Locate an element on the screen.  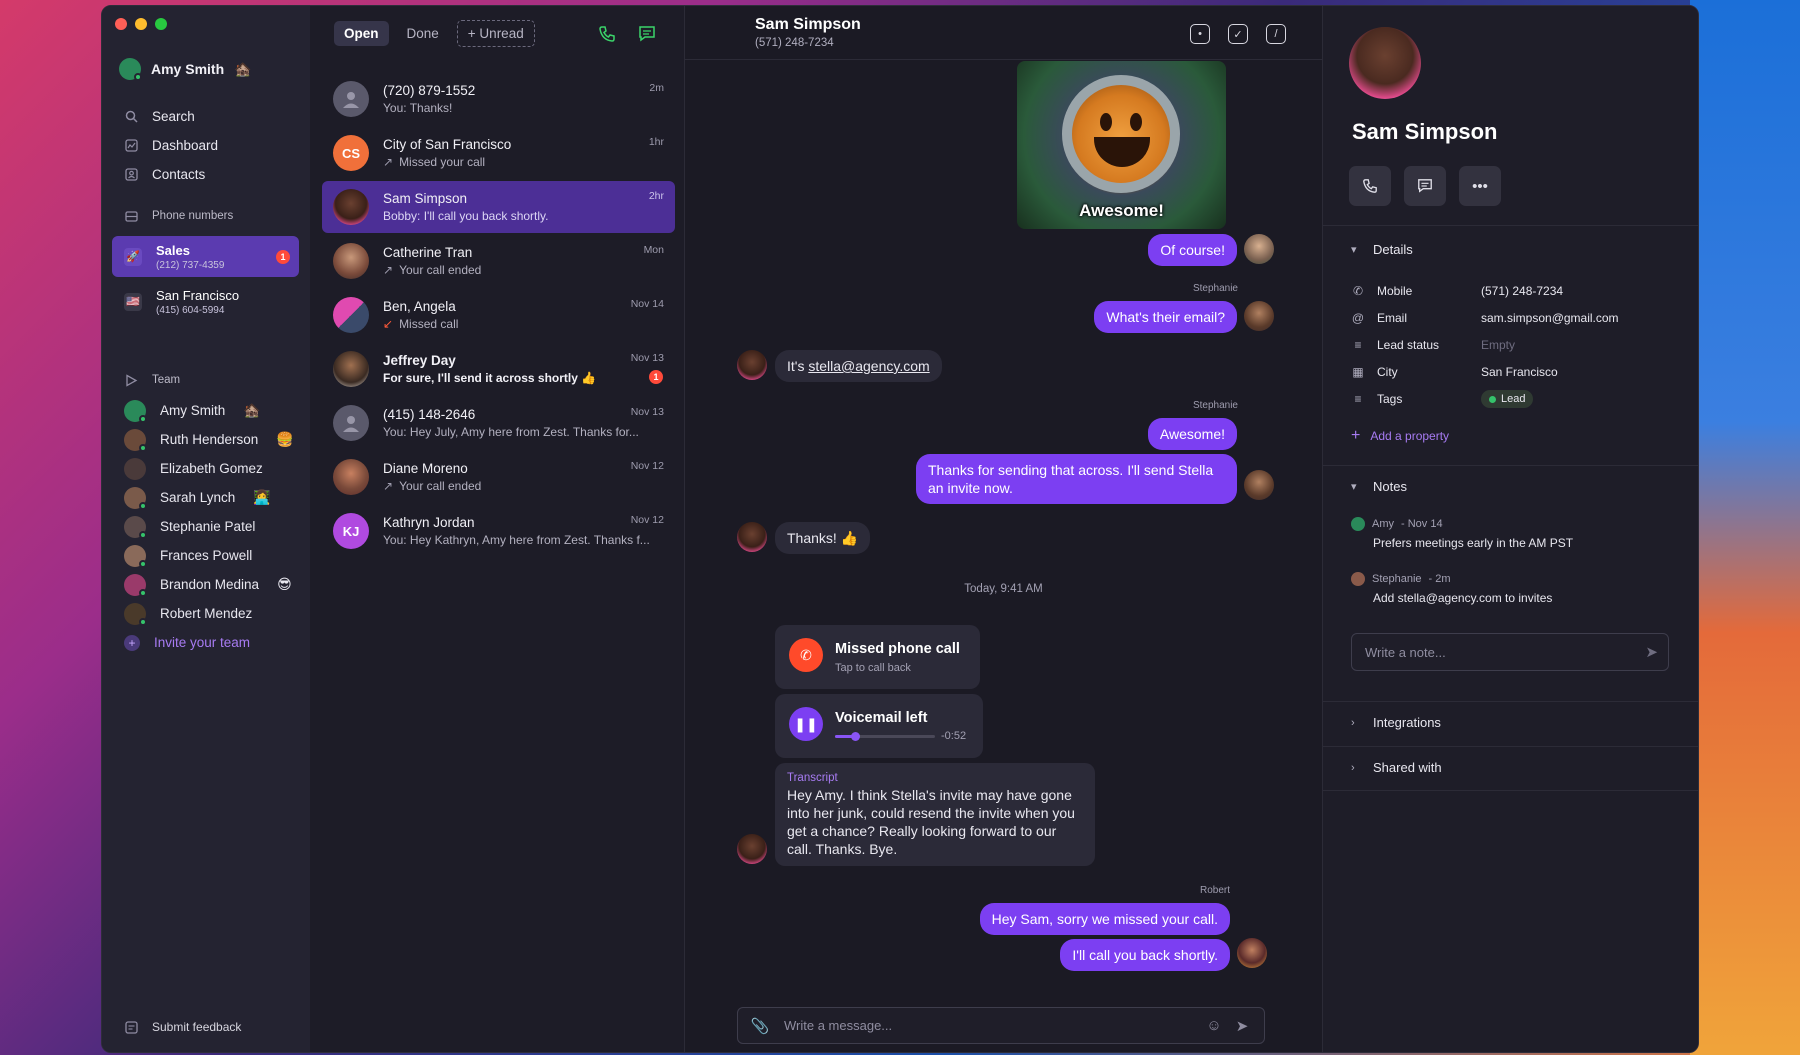
message-button is located at coordinates (1425, 186).